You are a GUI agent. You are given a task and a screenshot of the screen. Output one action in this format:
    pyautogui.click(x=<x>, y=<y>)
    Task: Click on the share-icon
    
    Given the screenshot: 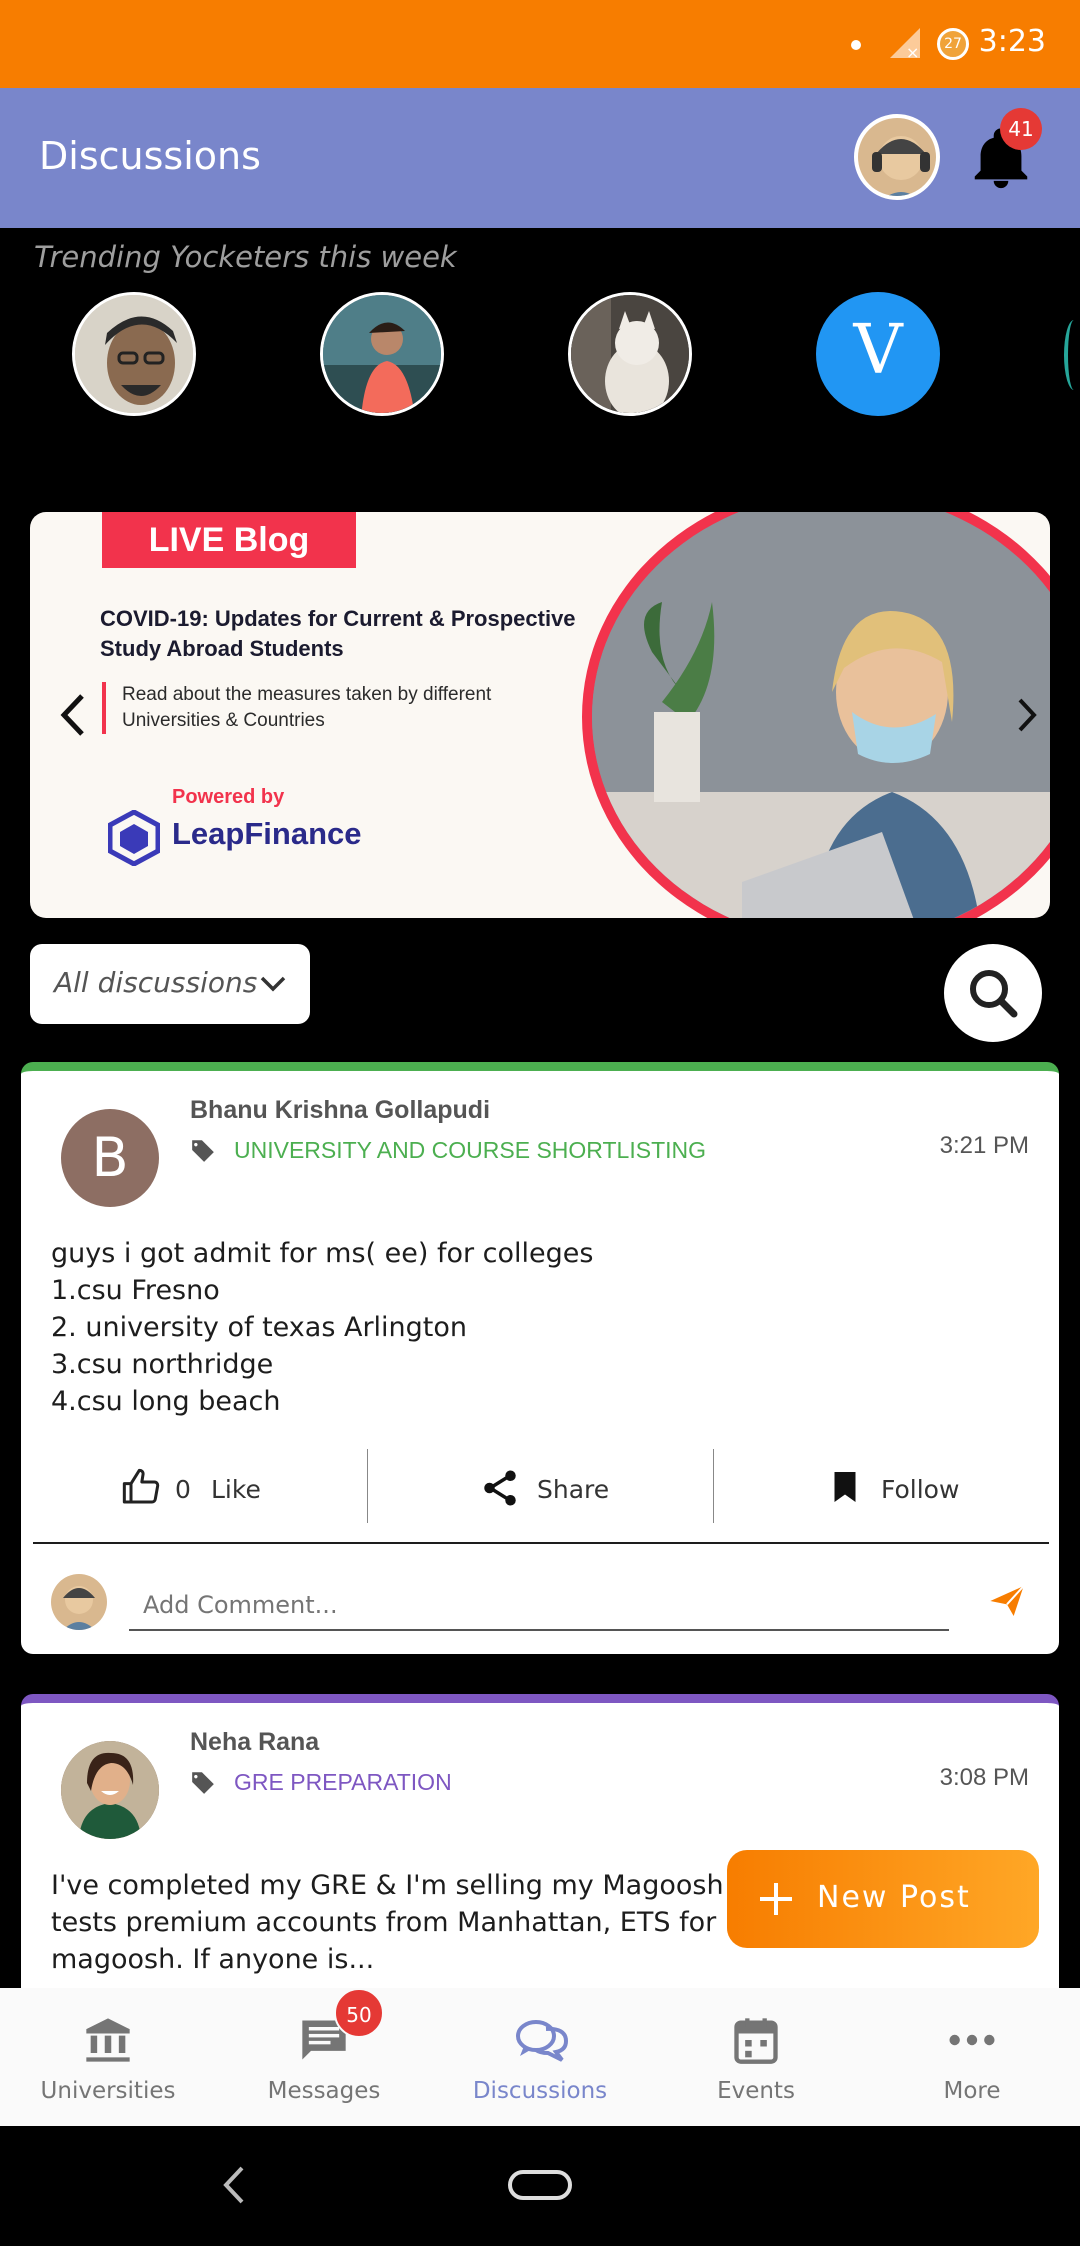 What is the action you would take?
    pyautogui.click(x=500, y=1488)
    